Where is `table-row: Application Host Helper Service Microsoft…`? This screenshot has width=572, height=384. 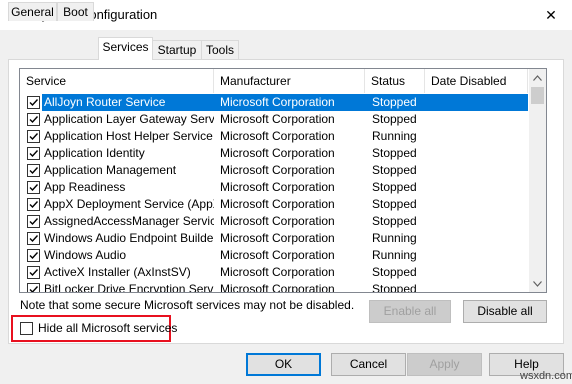
table-row: Application Host Helper Service Microsoft… is located at coordinates (274, 136).